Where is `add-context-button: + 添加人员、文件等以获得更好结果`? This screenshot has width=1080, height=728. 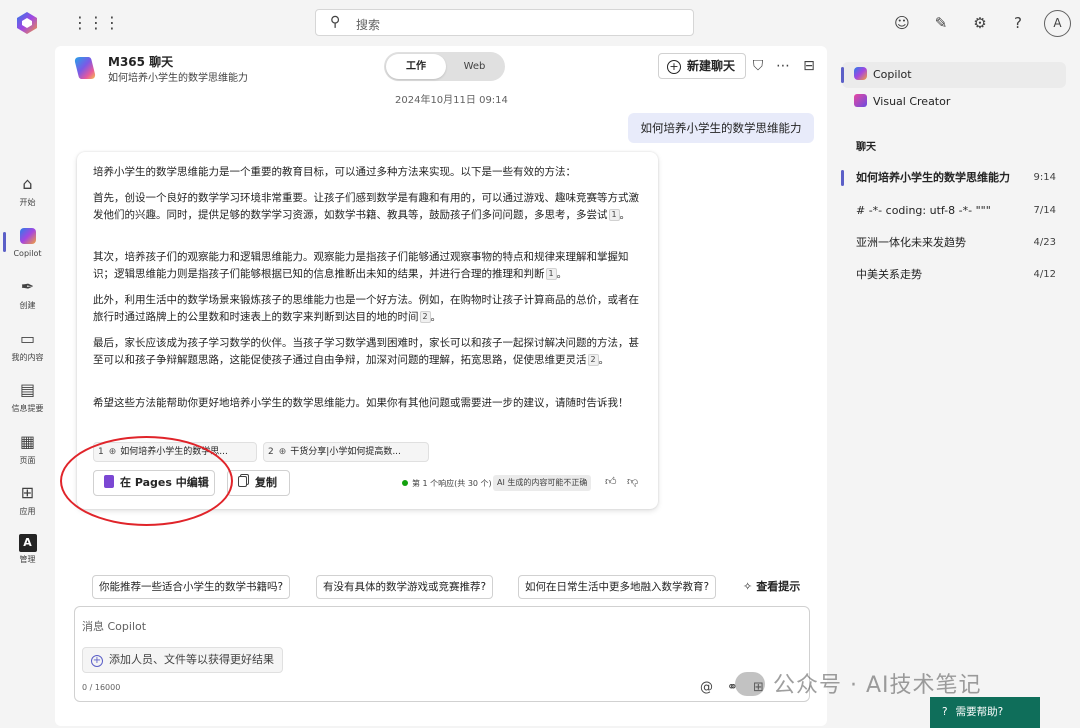
add-context-button: + 添加人员、文件等以获得更好结果 is located at coordinates (182, 660).